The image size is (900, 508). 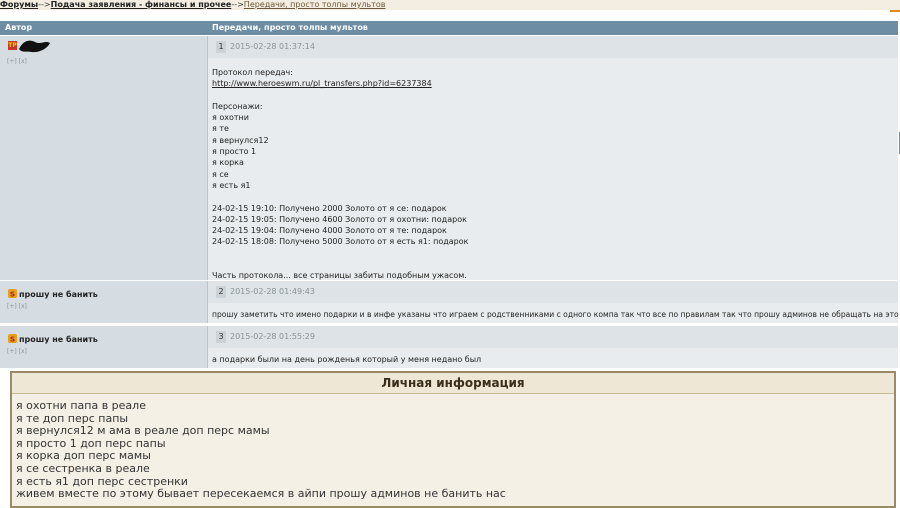 What do you see at coordinates (234, 152) in the screenshot?
I see `char-line: я просто 1` at bounding box center [234, 152].